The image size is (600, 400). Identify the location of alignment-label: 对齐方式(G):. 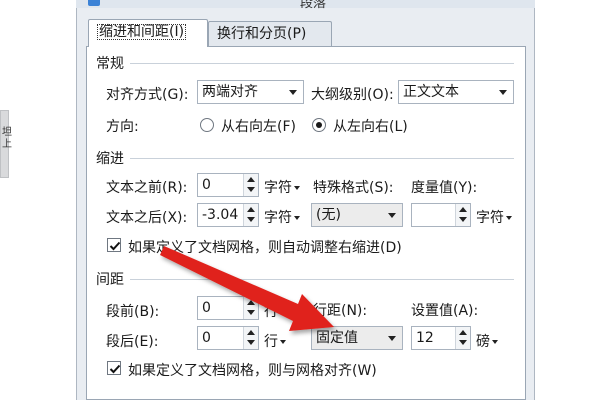
(147, 95).